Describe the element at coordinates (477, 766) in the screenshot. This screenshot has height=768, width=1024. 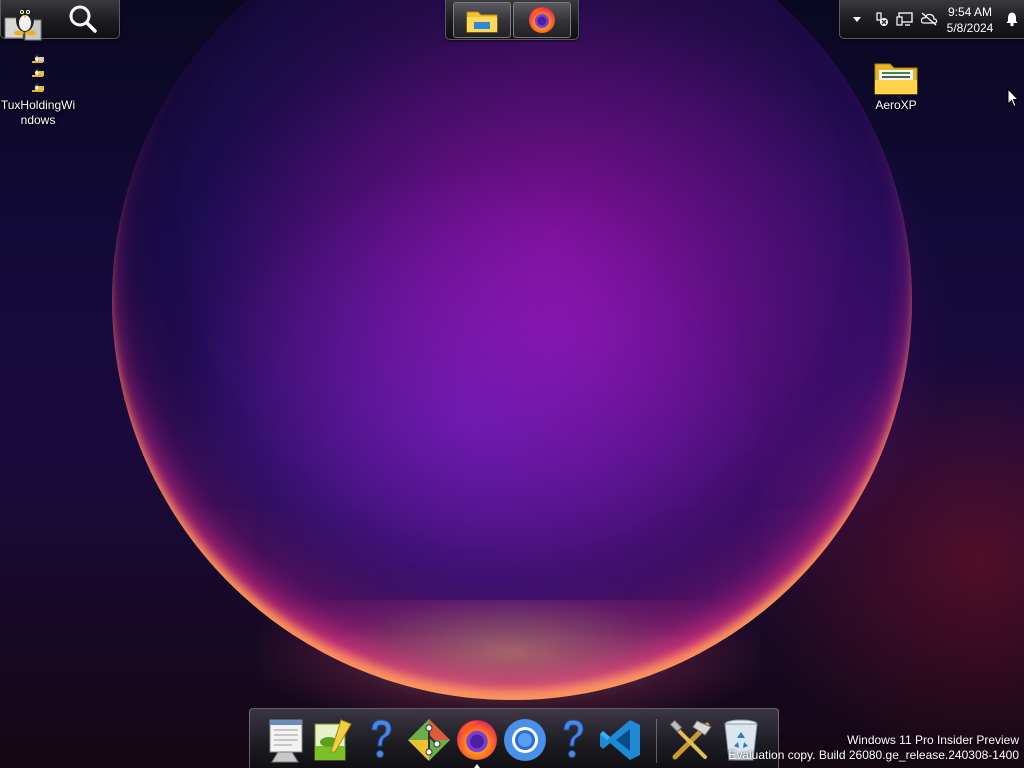
I see `running-indicator` at that location.